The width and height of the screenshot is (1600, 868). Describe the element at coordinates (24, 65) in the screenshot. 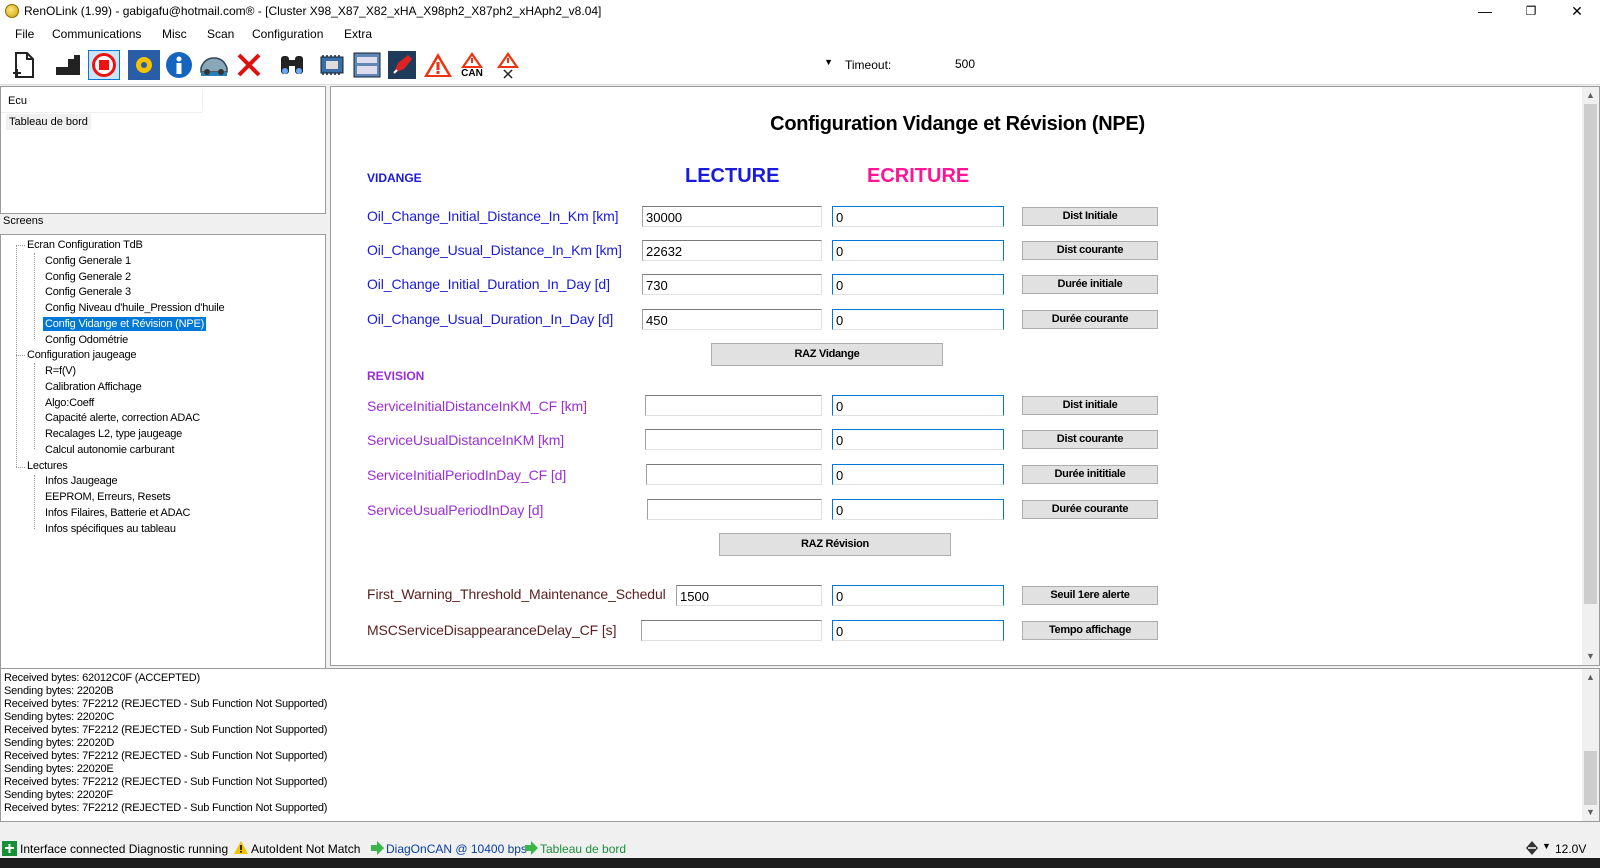

I see `new-document-icon` at that location.